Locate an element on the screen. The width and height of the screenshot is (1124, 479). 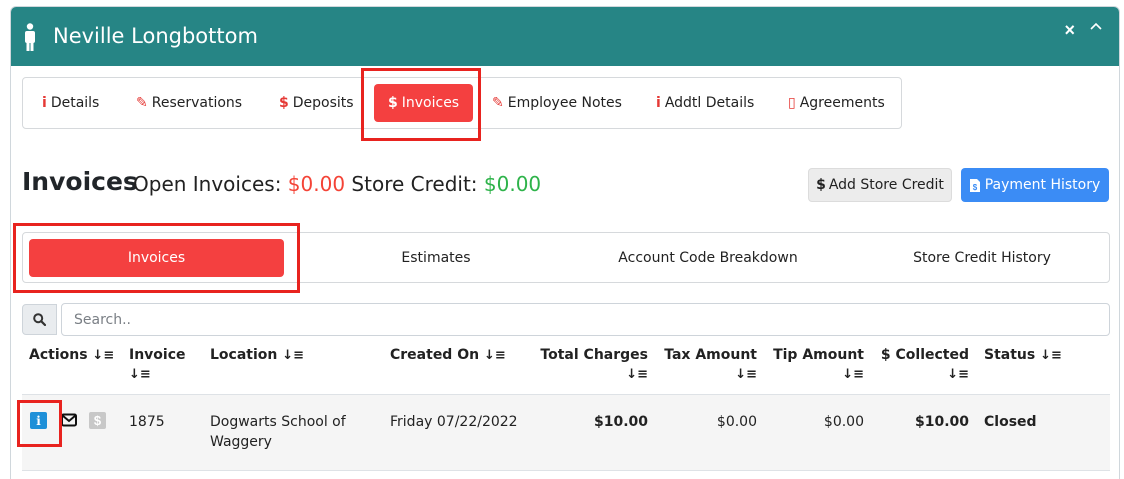
document-icon: $ is located at coordinates (974, 185).